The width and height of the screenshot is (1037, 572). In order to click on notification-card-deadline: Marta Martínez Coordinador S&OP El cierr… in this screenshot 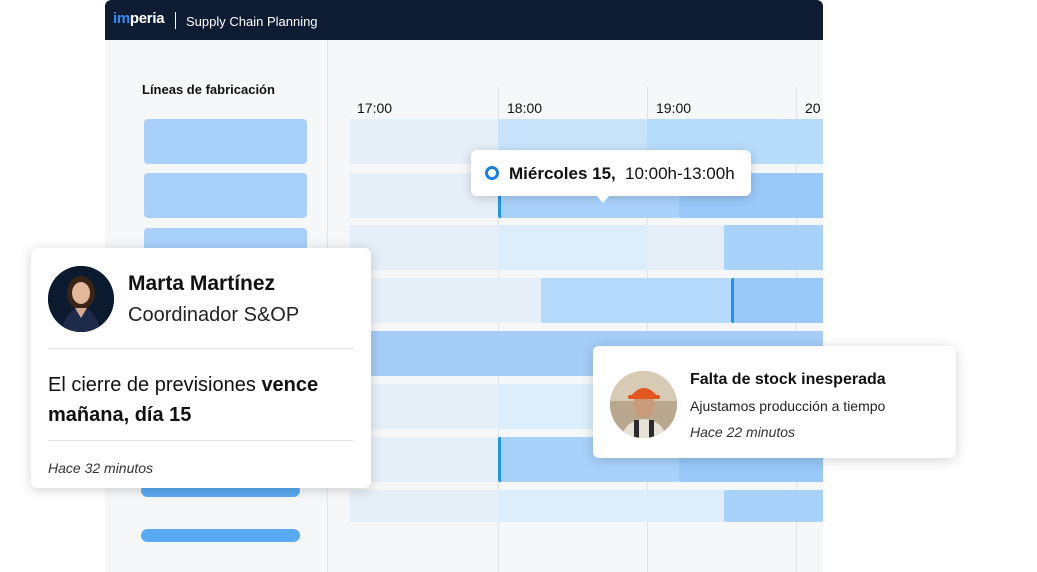, I will do `click(201, 368)`.